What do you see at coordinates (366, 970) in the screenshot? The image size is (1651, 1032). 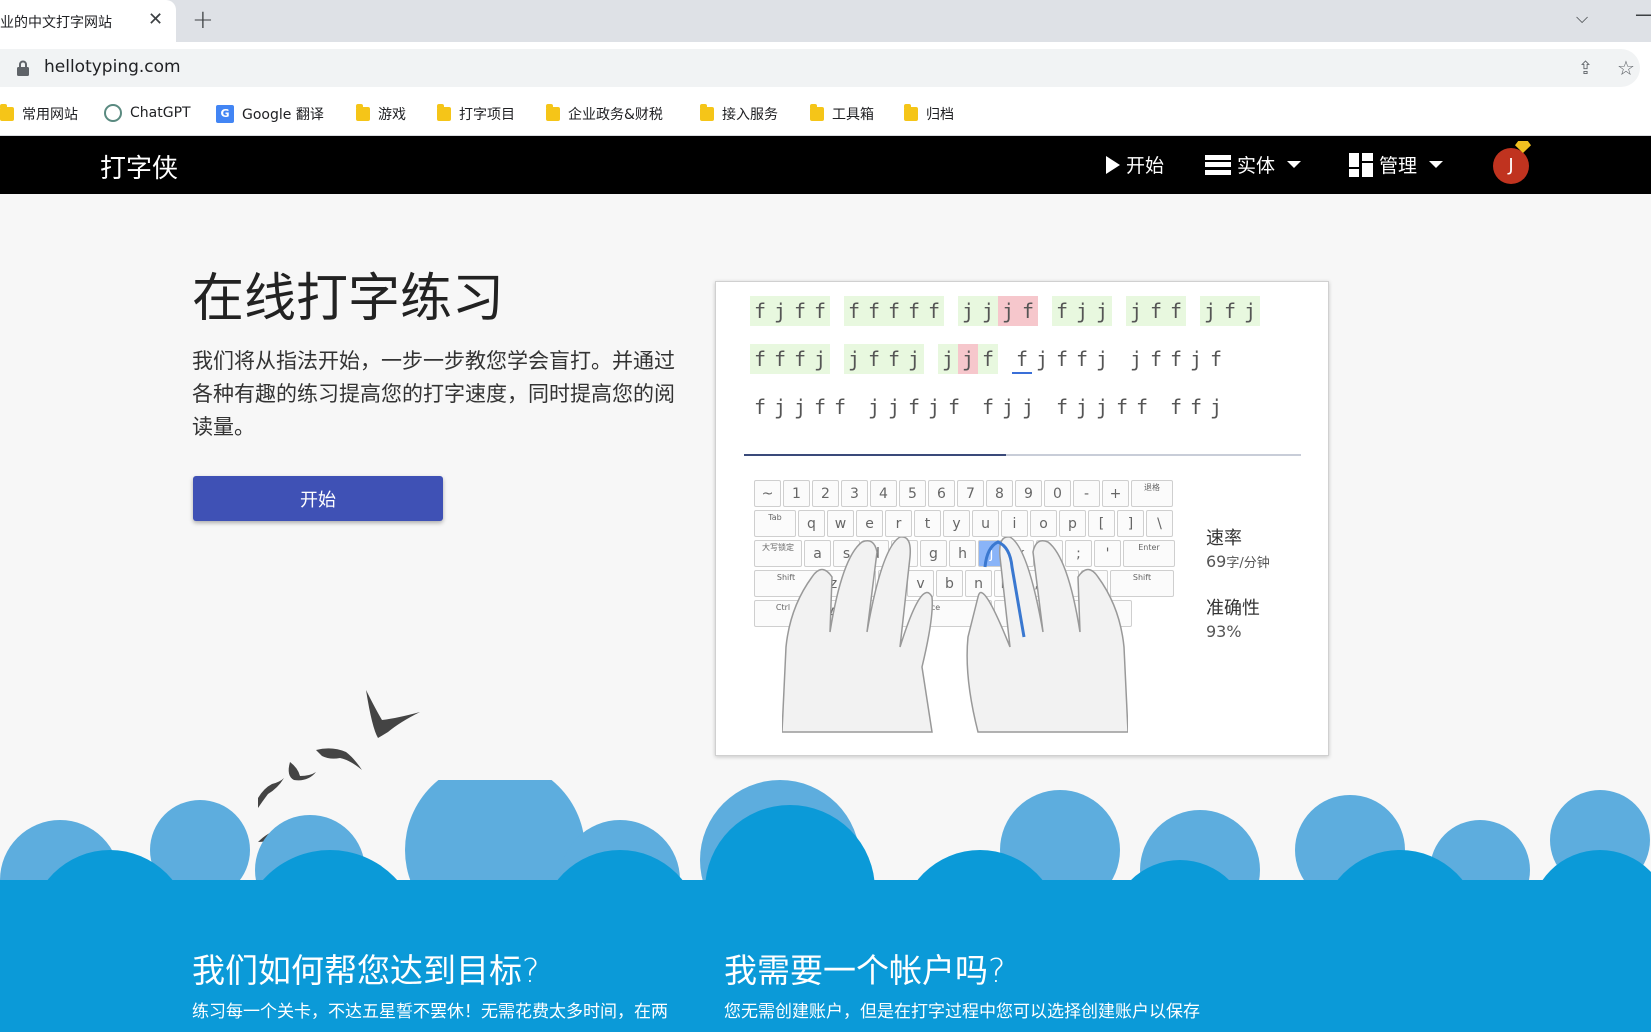 I see `goal-heading: 我们如何帮您达到目标?` at bounding box center [366, 970].